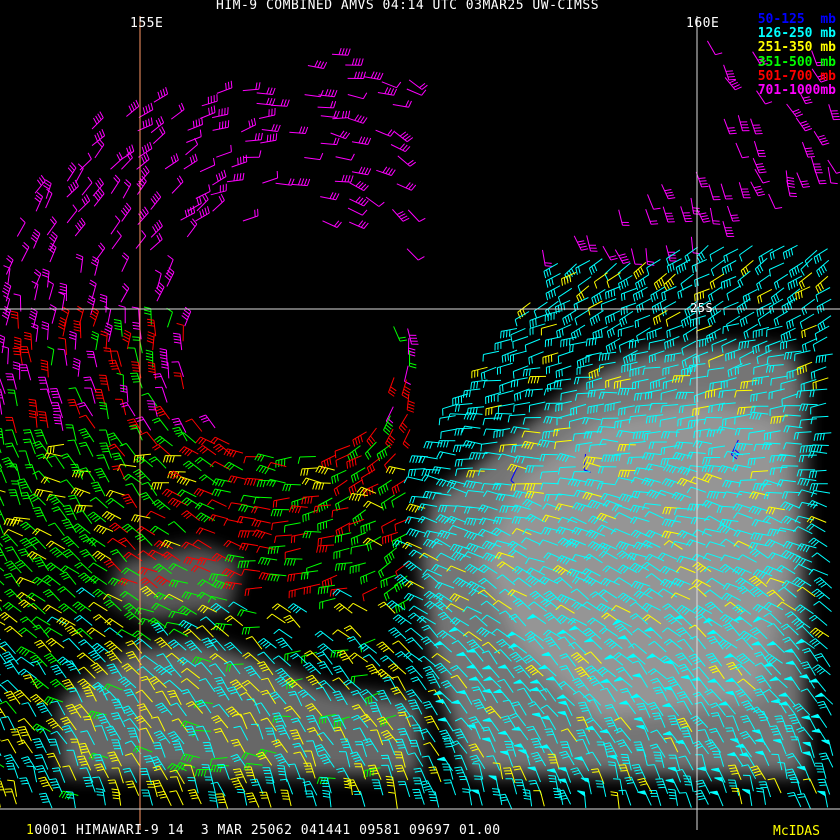 The width and height of the screenshot is (840, 840). What do you see at coordinates (796, 76) in the screenshot?
I see `legend-item-501-700: 501-700 mb` at bounding box center [796, 76].